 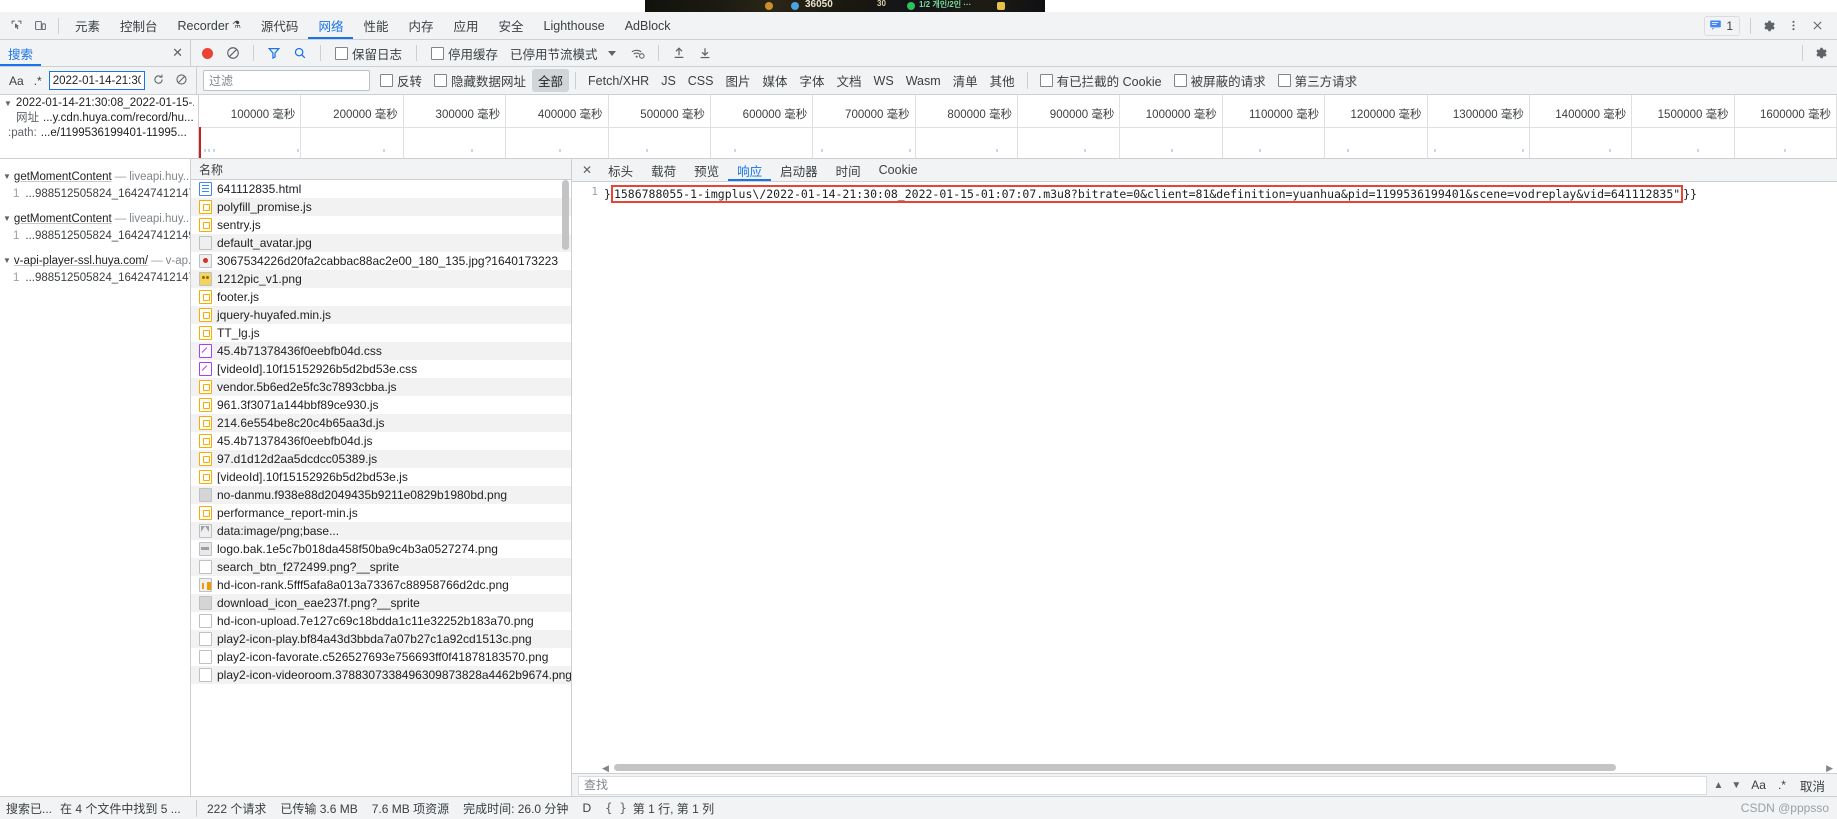 What do you see at coordinates (381, 225) in the screenshot?
I see `table-row: sentry.js` at bounding box center [381, 225].